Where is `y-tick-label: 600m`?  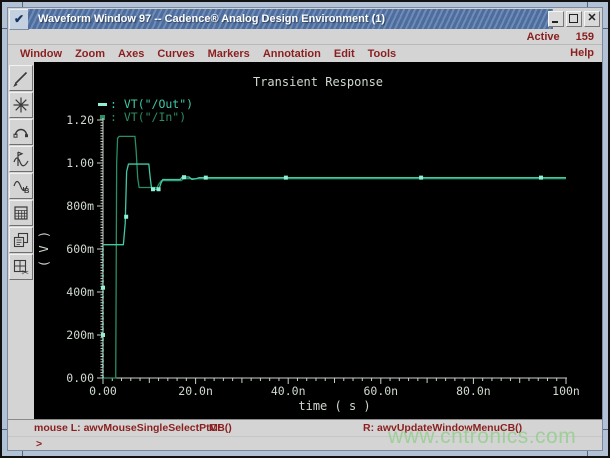 y-tick-label: 600m is located at coordinates (80, 249).